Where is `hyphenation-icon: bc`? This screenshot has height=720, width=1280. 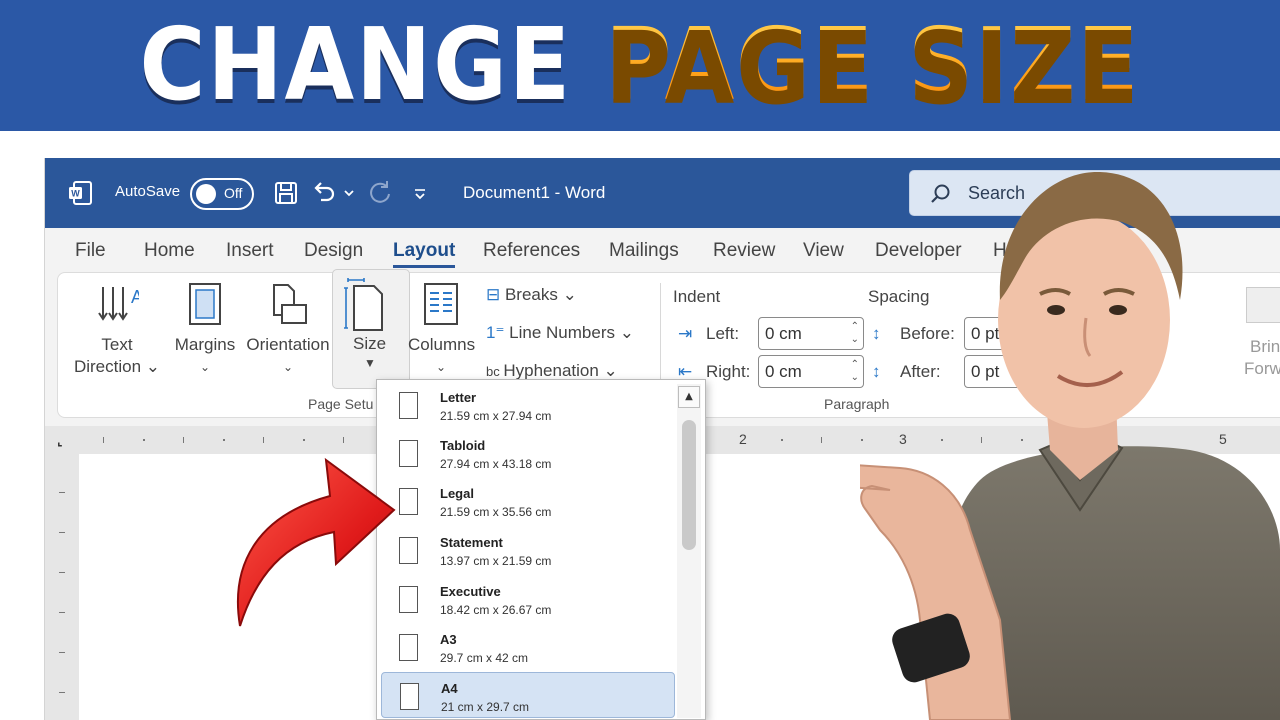 hyphenation-icon: bc is located at coordinates (495, 371).